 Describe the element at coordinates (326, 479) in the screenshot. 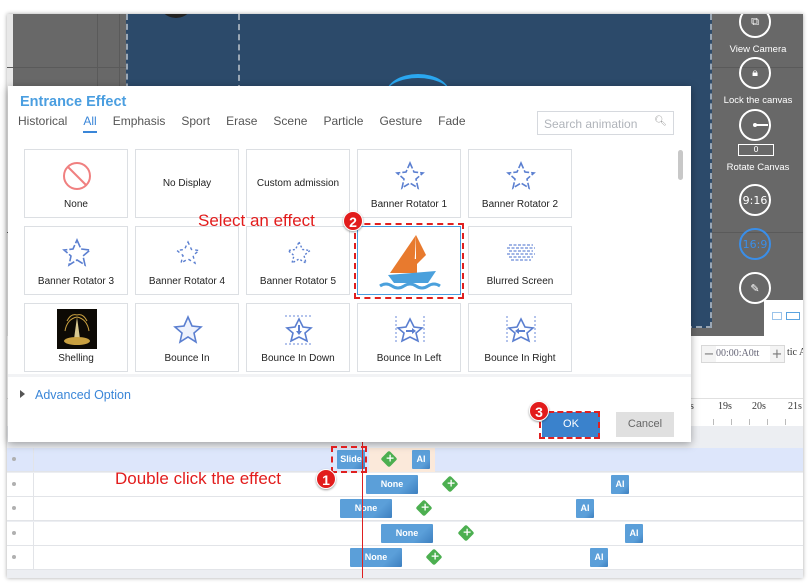

I see `step-badge-1: 1` at that location.